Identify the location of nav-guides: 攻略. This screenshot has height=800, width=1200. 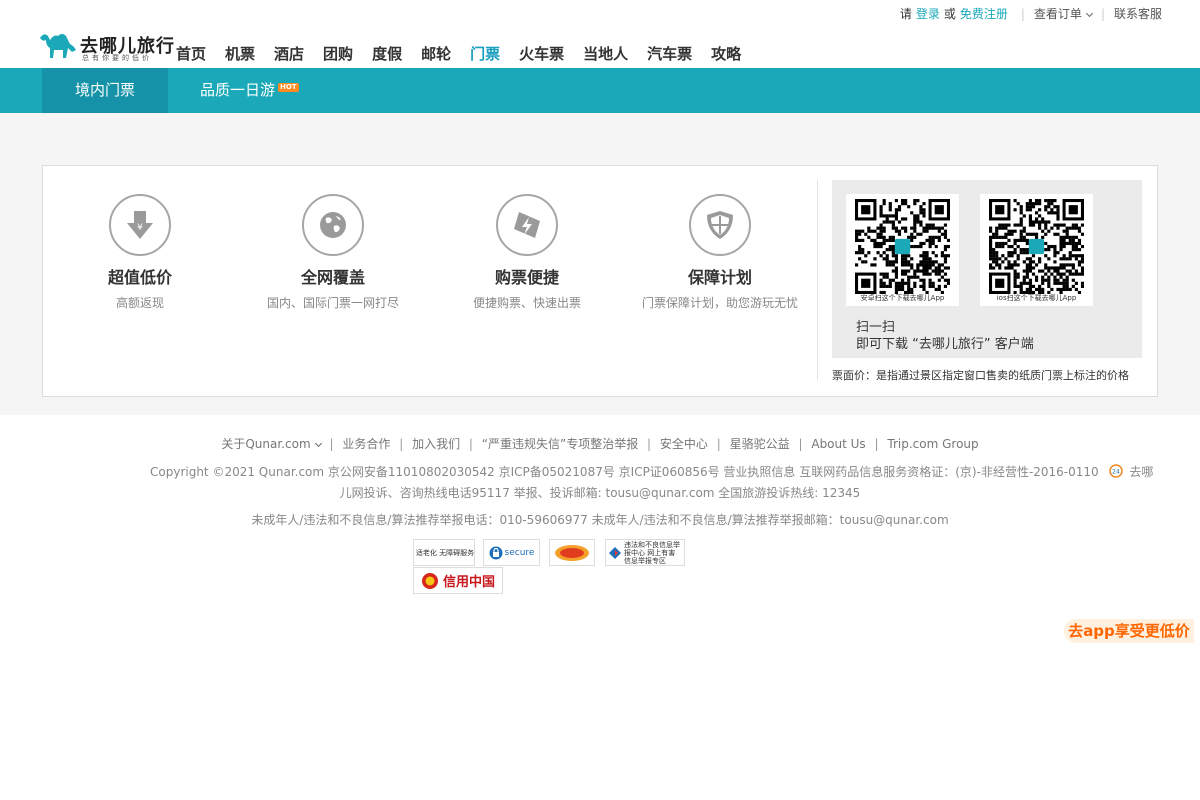
(726, 53).